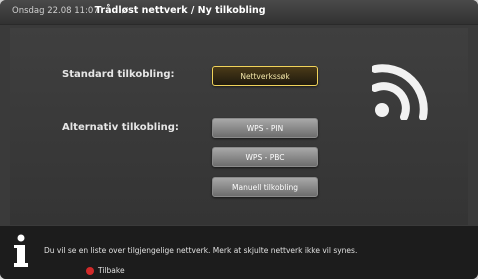 Image resolution: width=478 pixels, height=279 pixels. Describe the element at coordinates (90, 271) in the screenshot. I see `red-key-icon` at that location.